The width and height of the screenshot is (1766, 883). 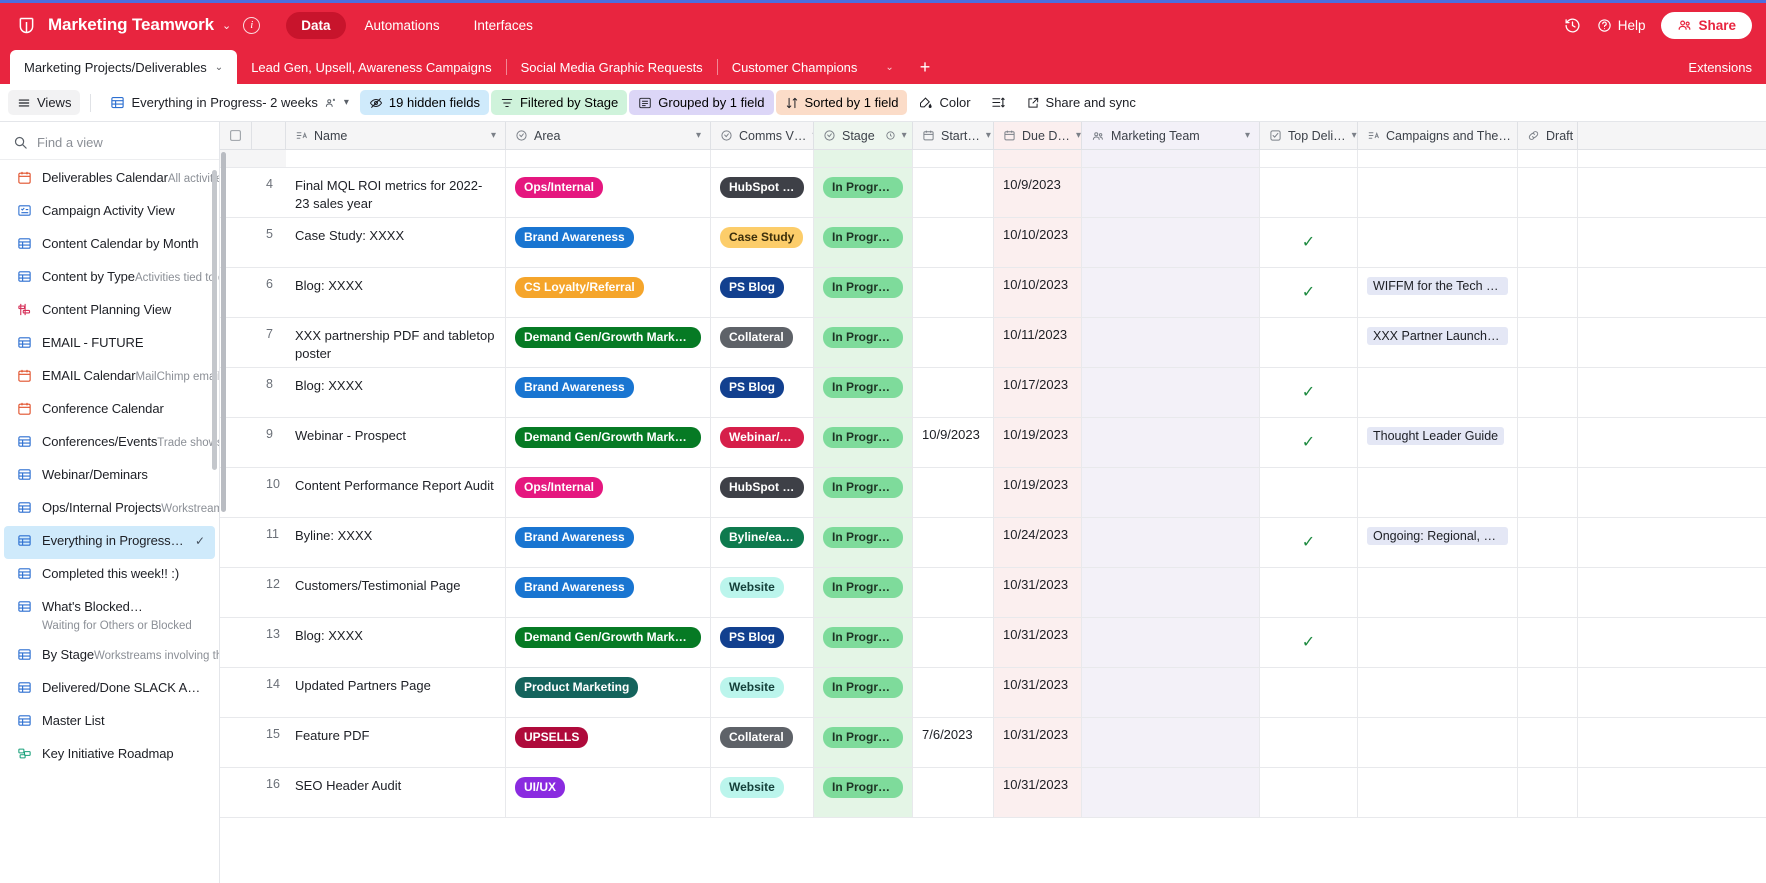 I want to click on cell-area: Product Marketing, so click(x=608, y=692).